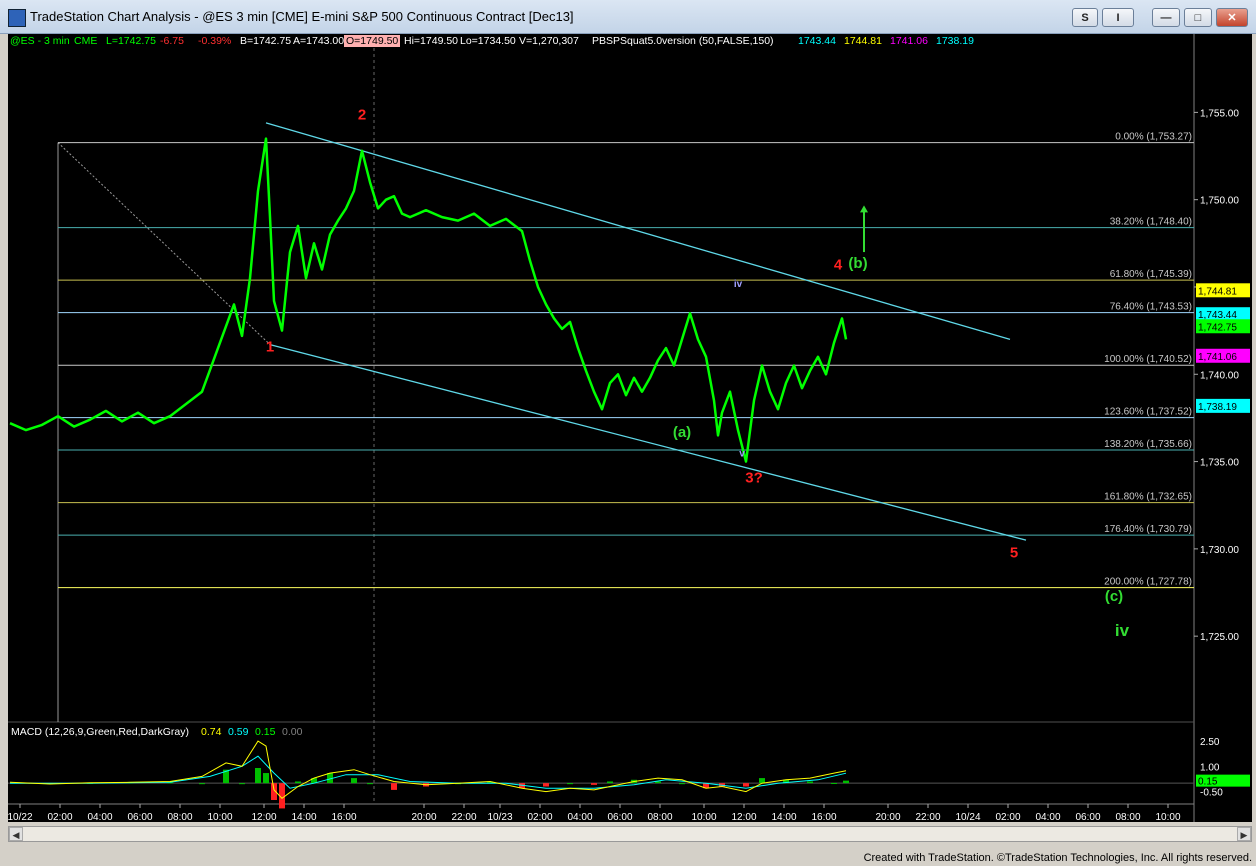 The image size is (1256, 866). I want to click on price-axis-label: 1,750.00, so click(1219, 201).